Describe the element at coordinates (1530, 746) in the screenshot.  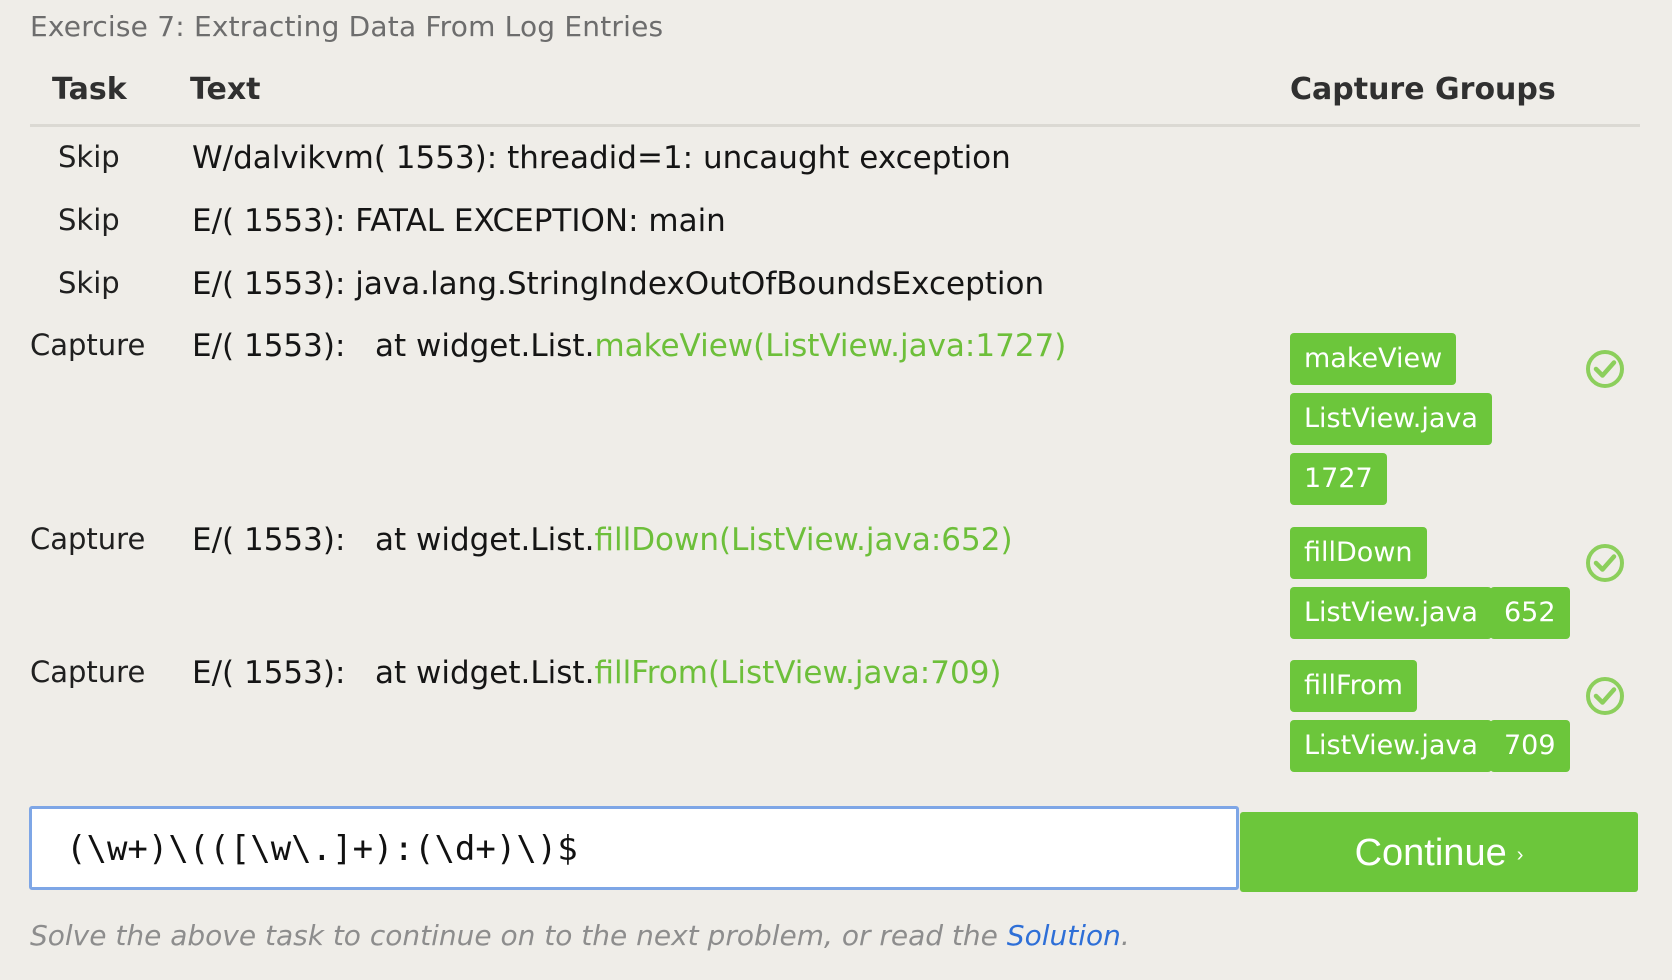
I see `capture-chip: 709` at that location.